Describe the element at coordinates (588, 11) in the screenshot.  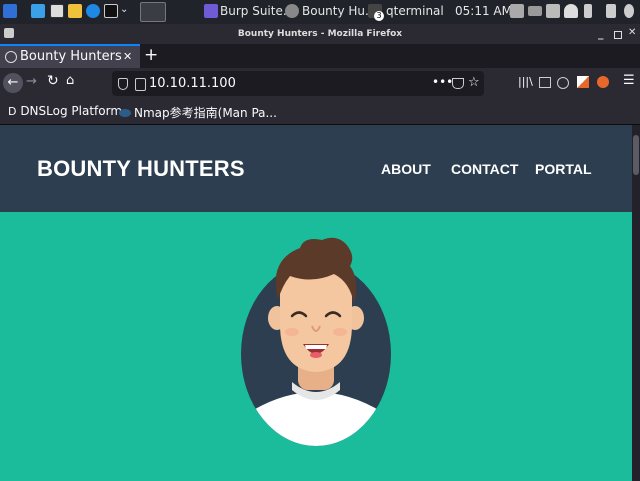
I see `battery-icon` at that location.